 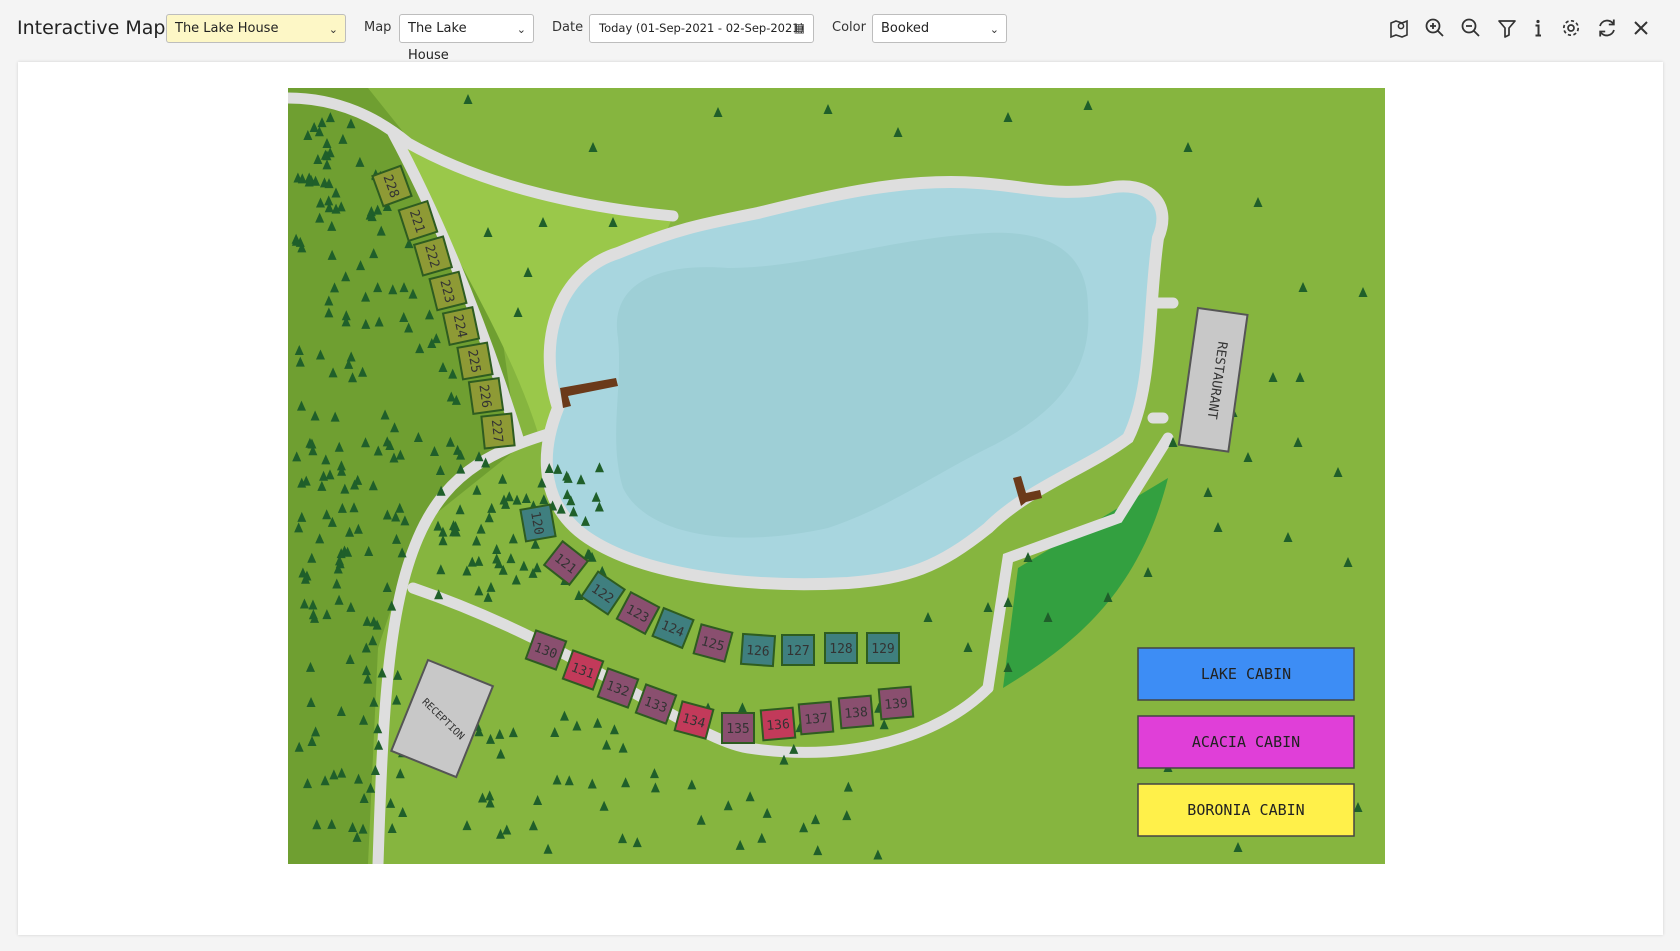 I want to click on cabin-227: 227, so click(x=498, y=431).